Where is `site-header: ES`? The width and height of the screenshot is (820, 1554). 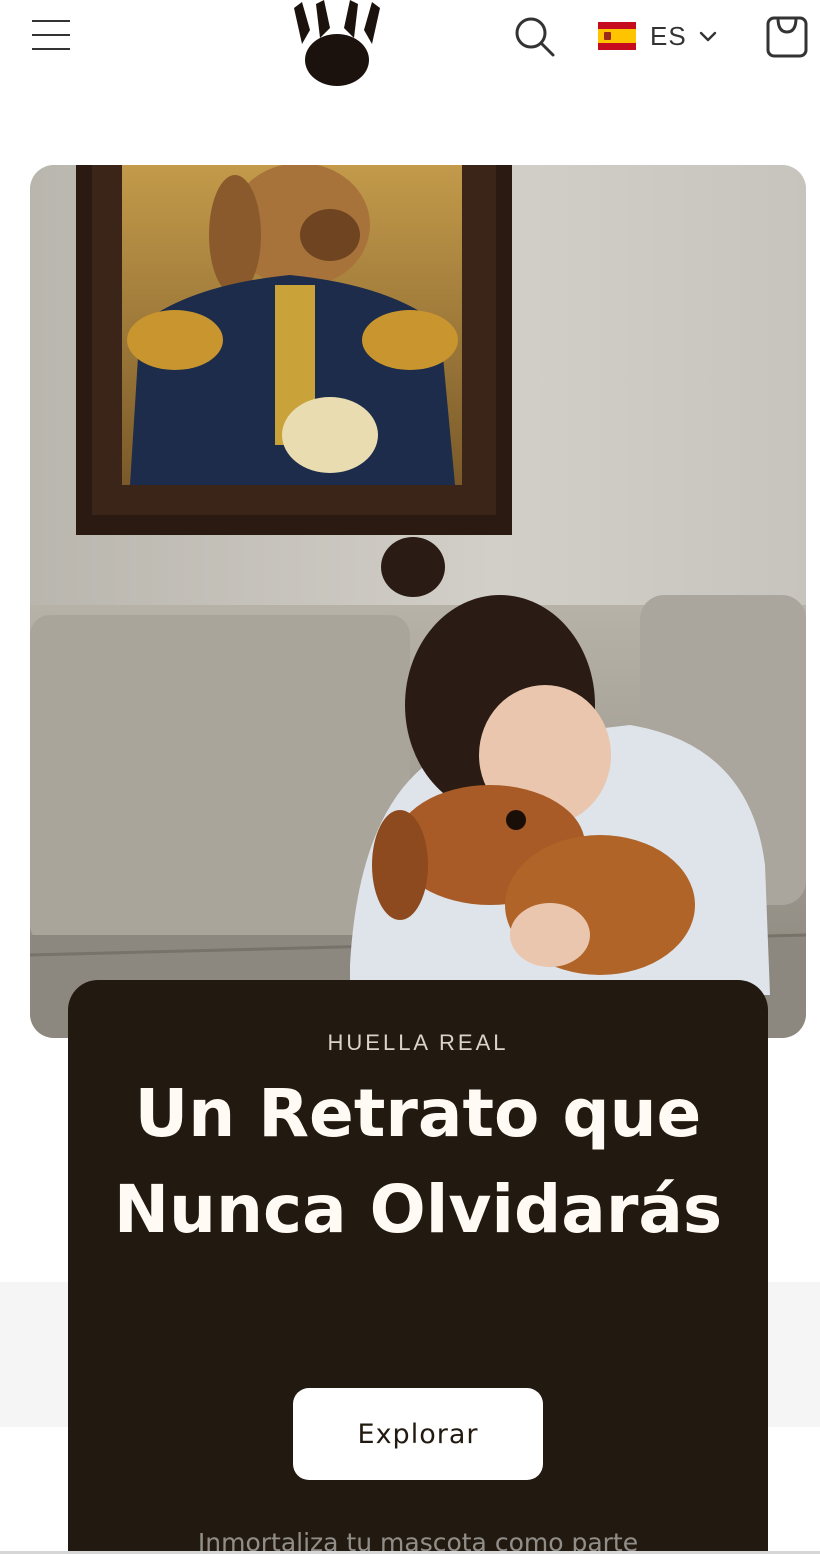
site-header: ES is located at coordinates (410, 47).